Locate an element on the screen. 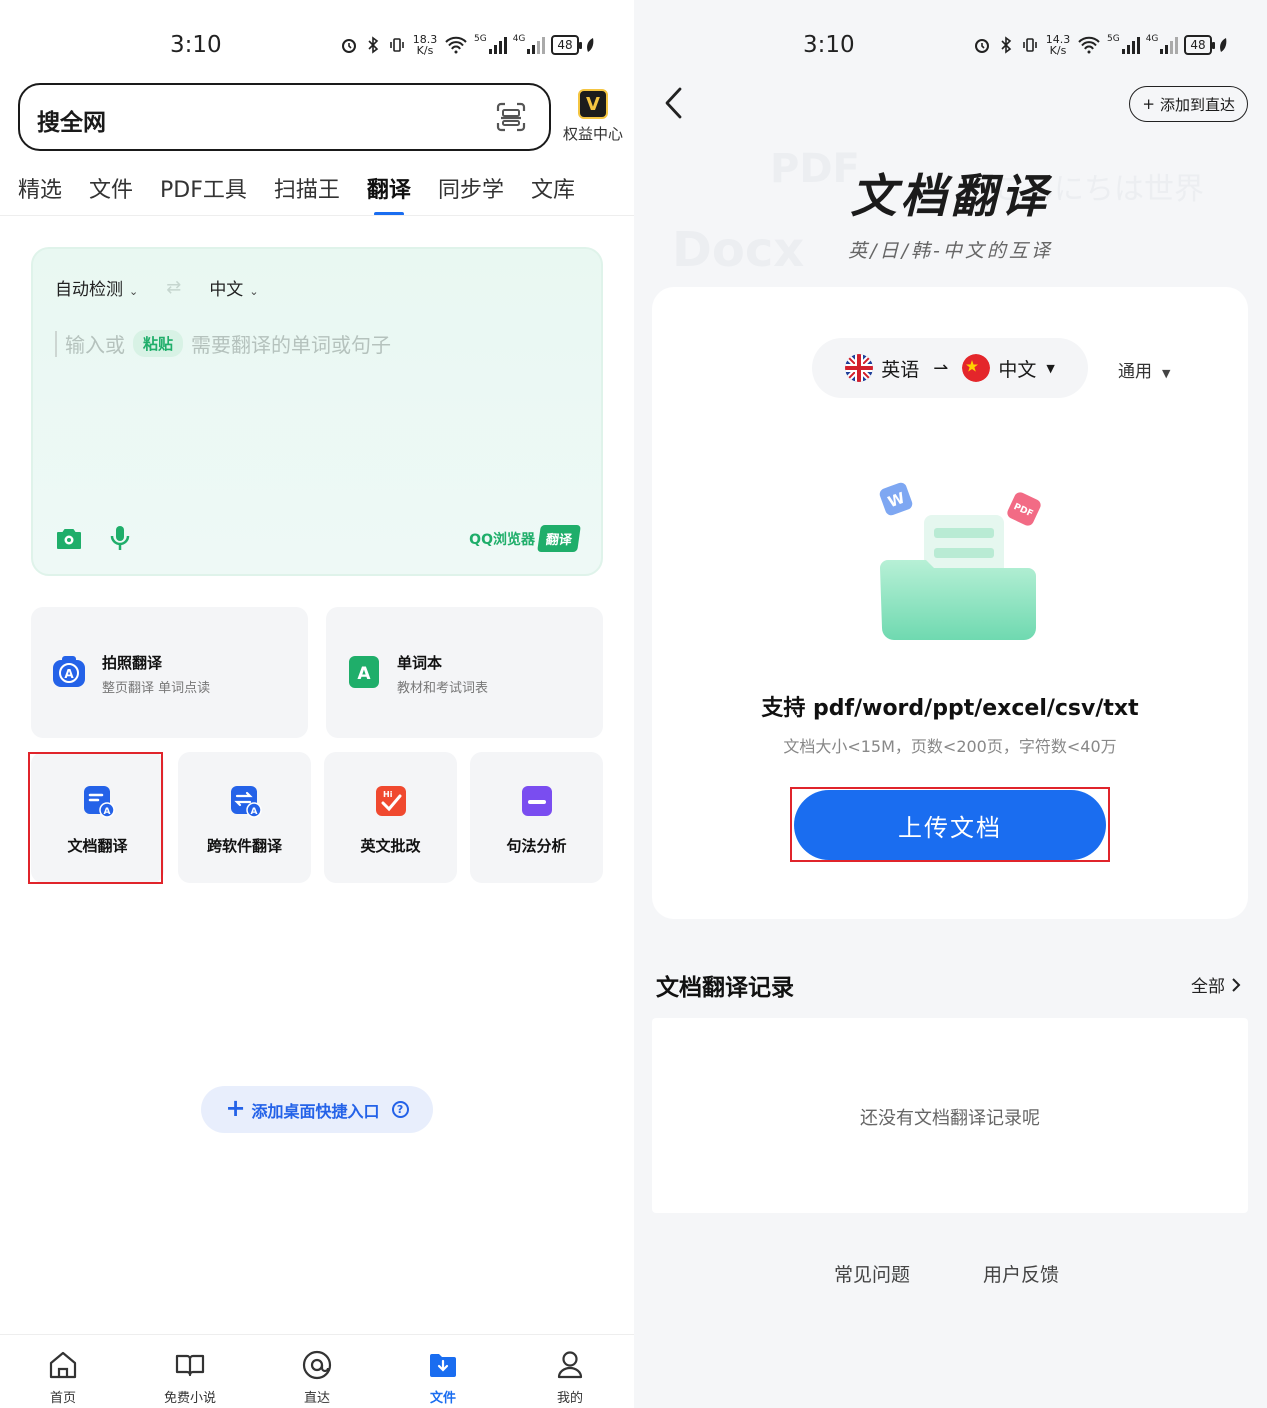  top-tabs: 精选 文件 PDF工具 扫描王 翻译 同步学 文库 is located at coordinates (310, 194).